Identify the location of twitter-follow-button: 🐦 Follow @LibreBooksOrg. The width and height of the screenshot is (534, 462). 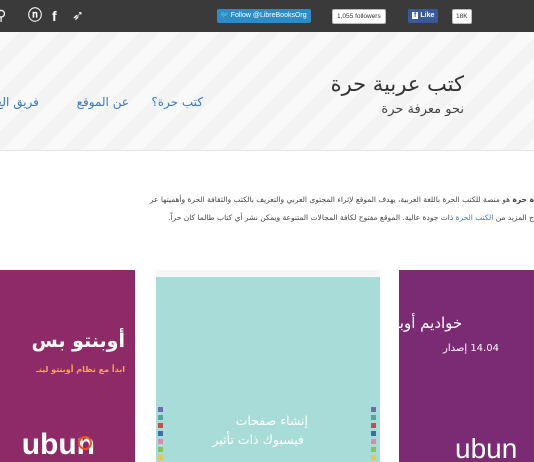
(264, 16).